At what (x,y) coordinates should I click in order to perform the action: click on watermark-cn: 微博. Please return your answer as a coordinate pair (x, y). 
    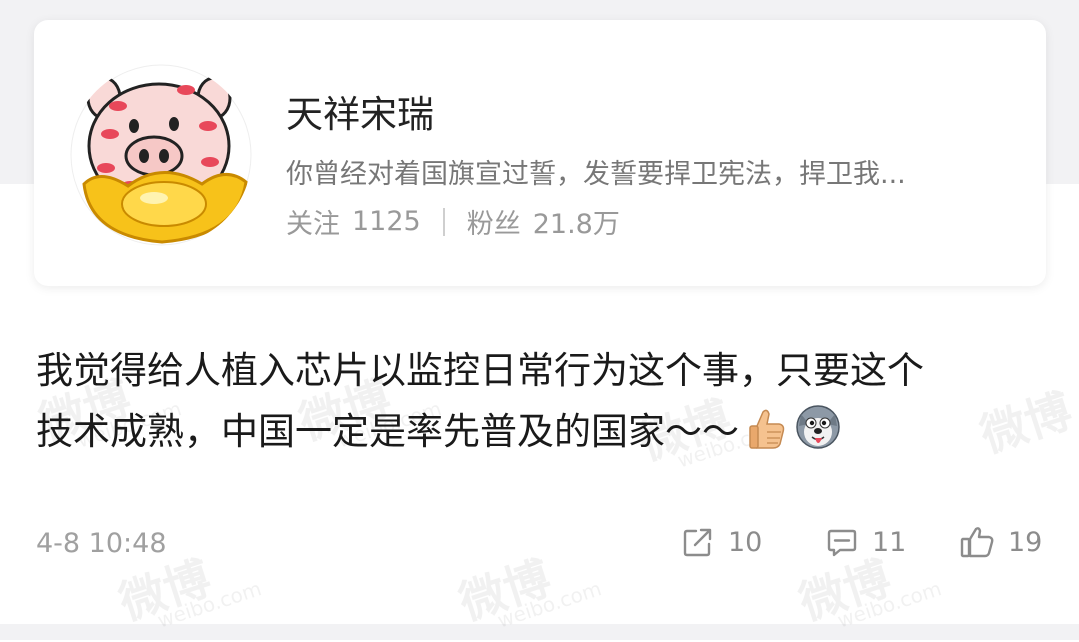
    Looking at the image, I should click on (505, 590).